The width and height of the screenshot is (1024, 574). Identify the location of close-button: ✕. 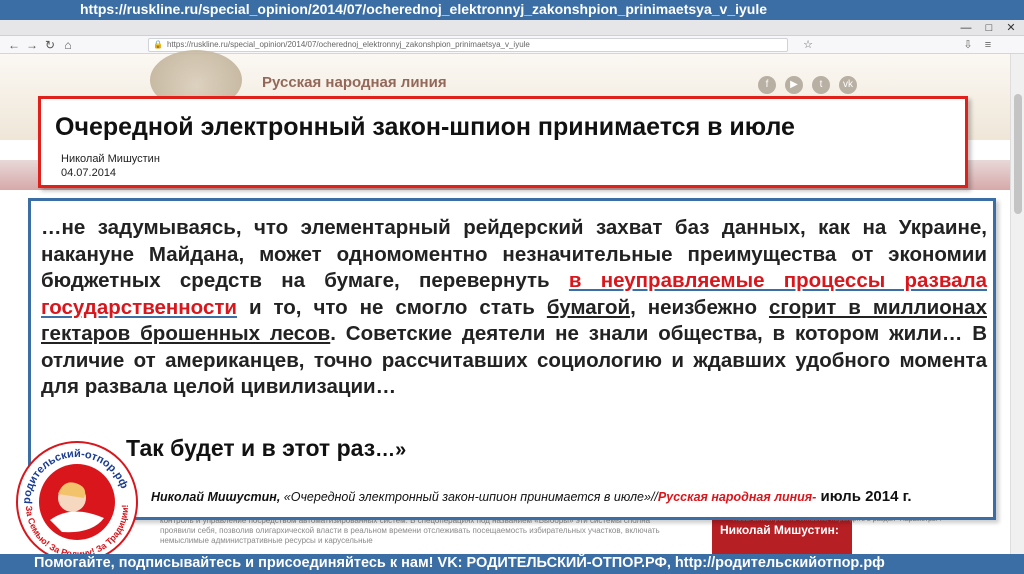
(1011, 28).